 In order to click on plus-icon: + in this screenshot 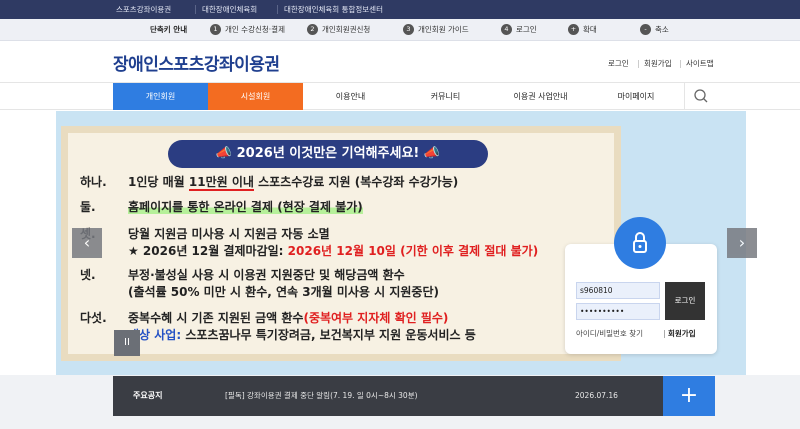, I will do `click(689, 395)`.